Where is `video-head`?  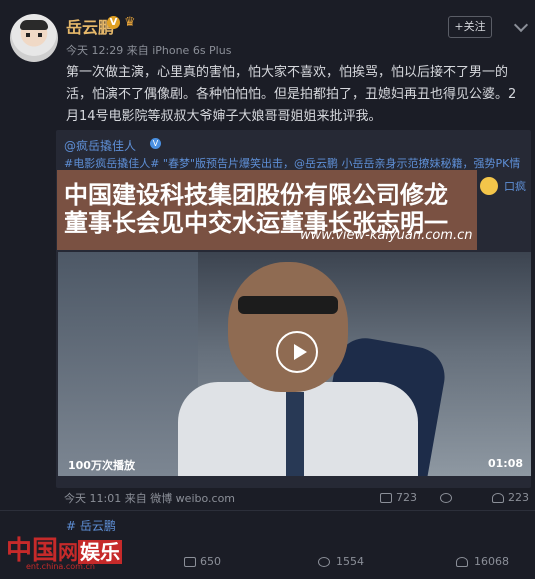
video-head is located at coordinates (288, 327).